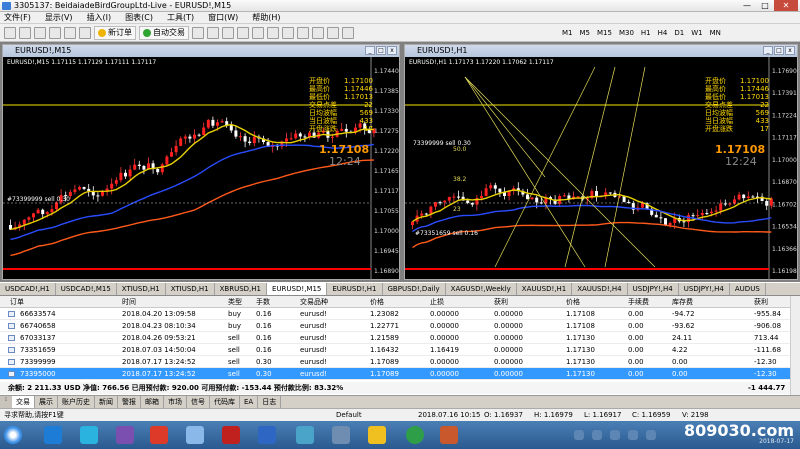 This screenshot has width=800, height=449. What do you see at coordinates (795, 346) in the screenshot?
I see `terminal-scrollbar` at bounding box center [795, 346].